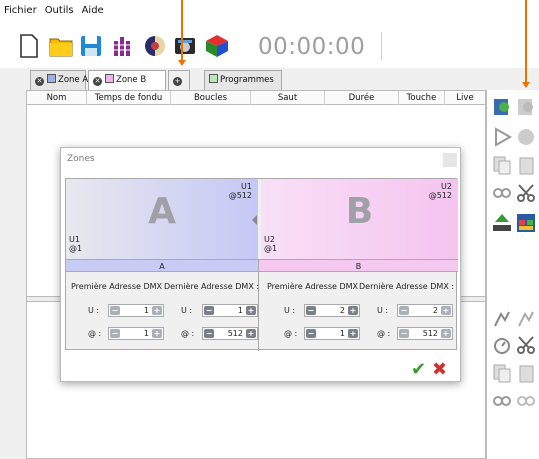  I want to click on link-icon, so click(502, 193).